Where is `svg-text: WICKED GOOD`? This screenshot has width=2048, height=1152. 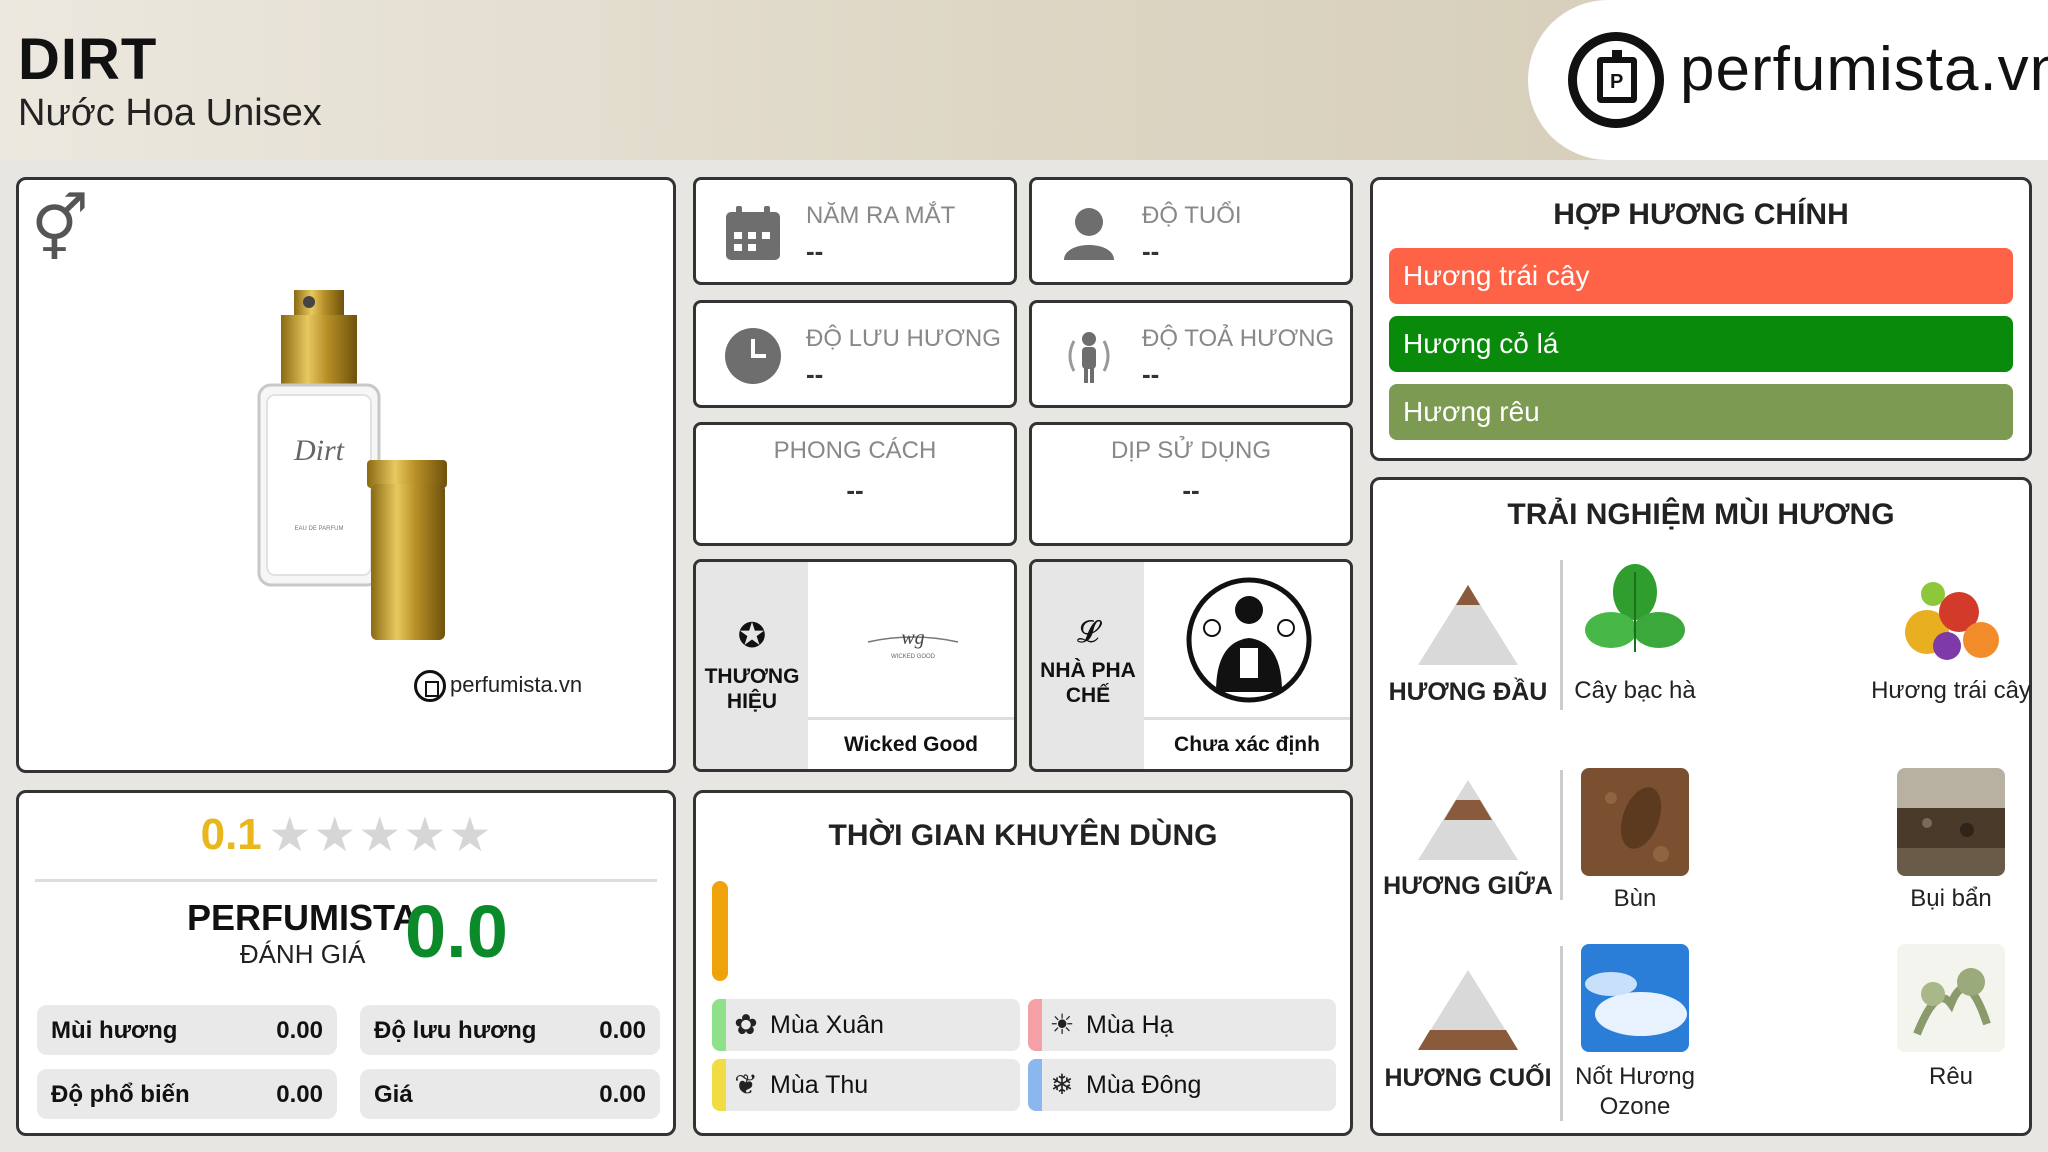 svg-text: WICKED GOOD is located at coordinates (913, 657).